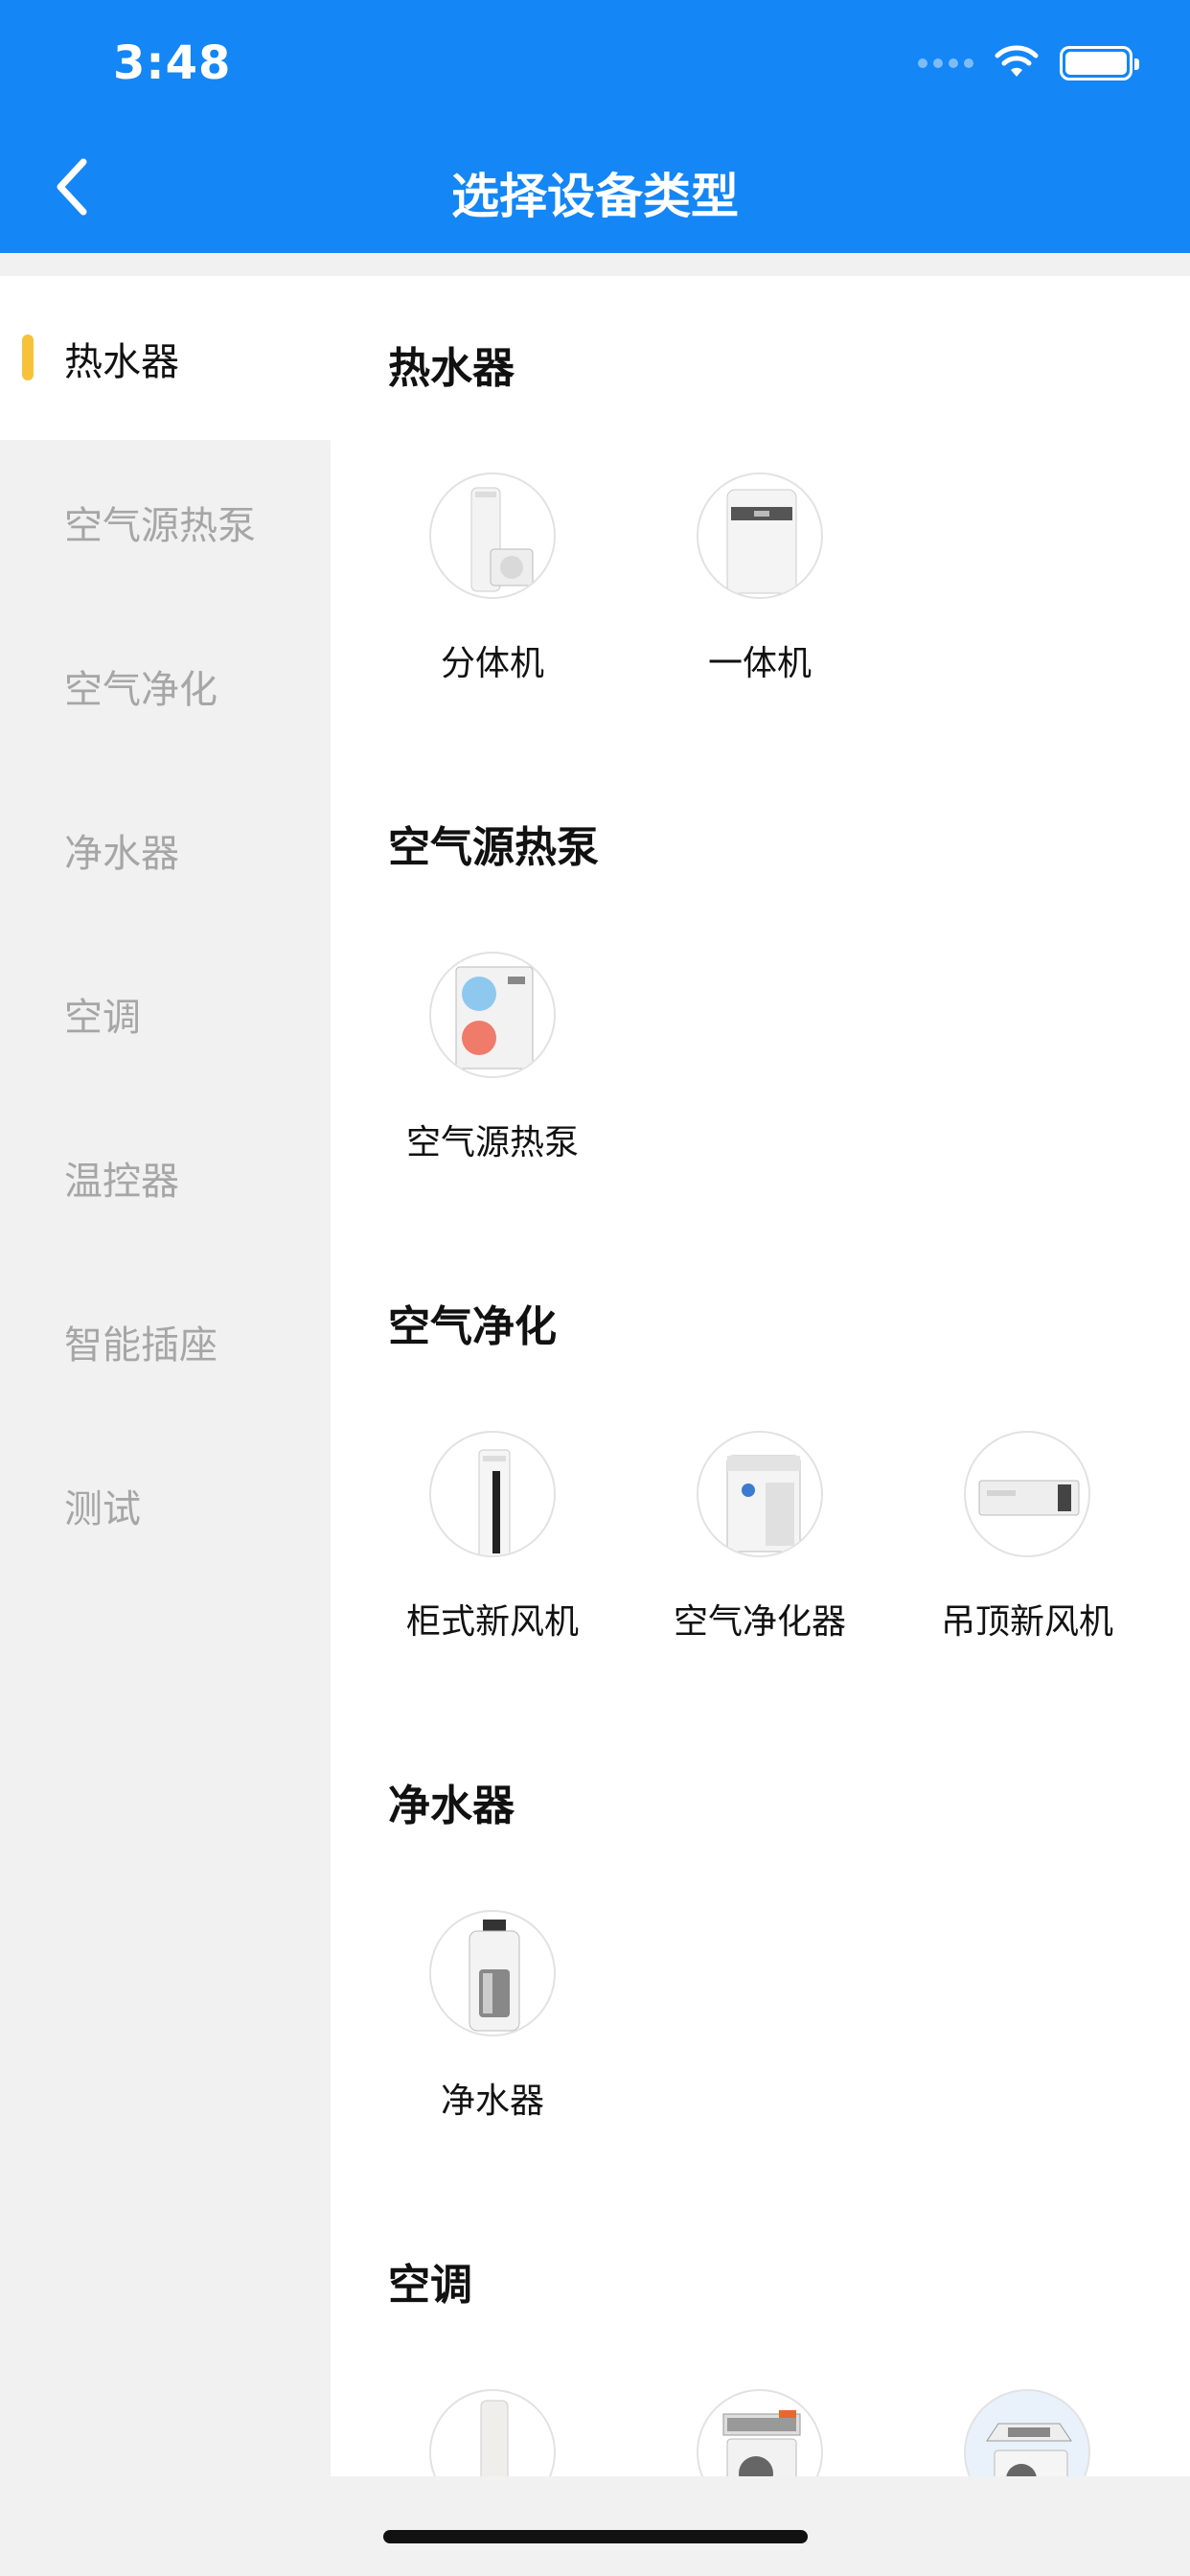 The width and height of the screenshot is (1190, 2576). I want to click on sidebar-item-label: 净水器, so click(122, 853).